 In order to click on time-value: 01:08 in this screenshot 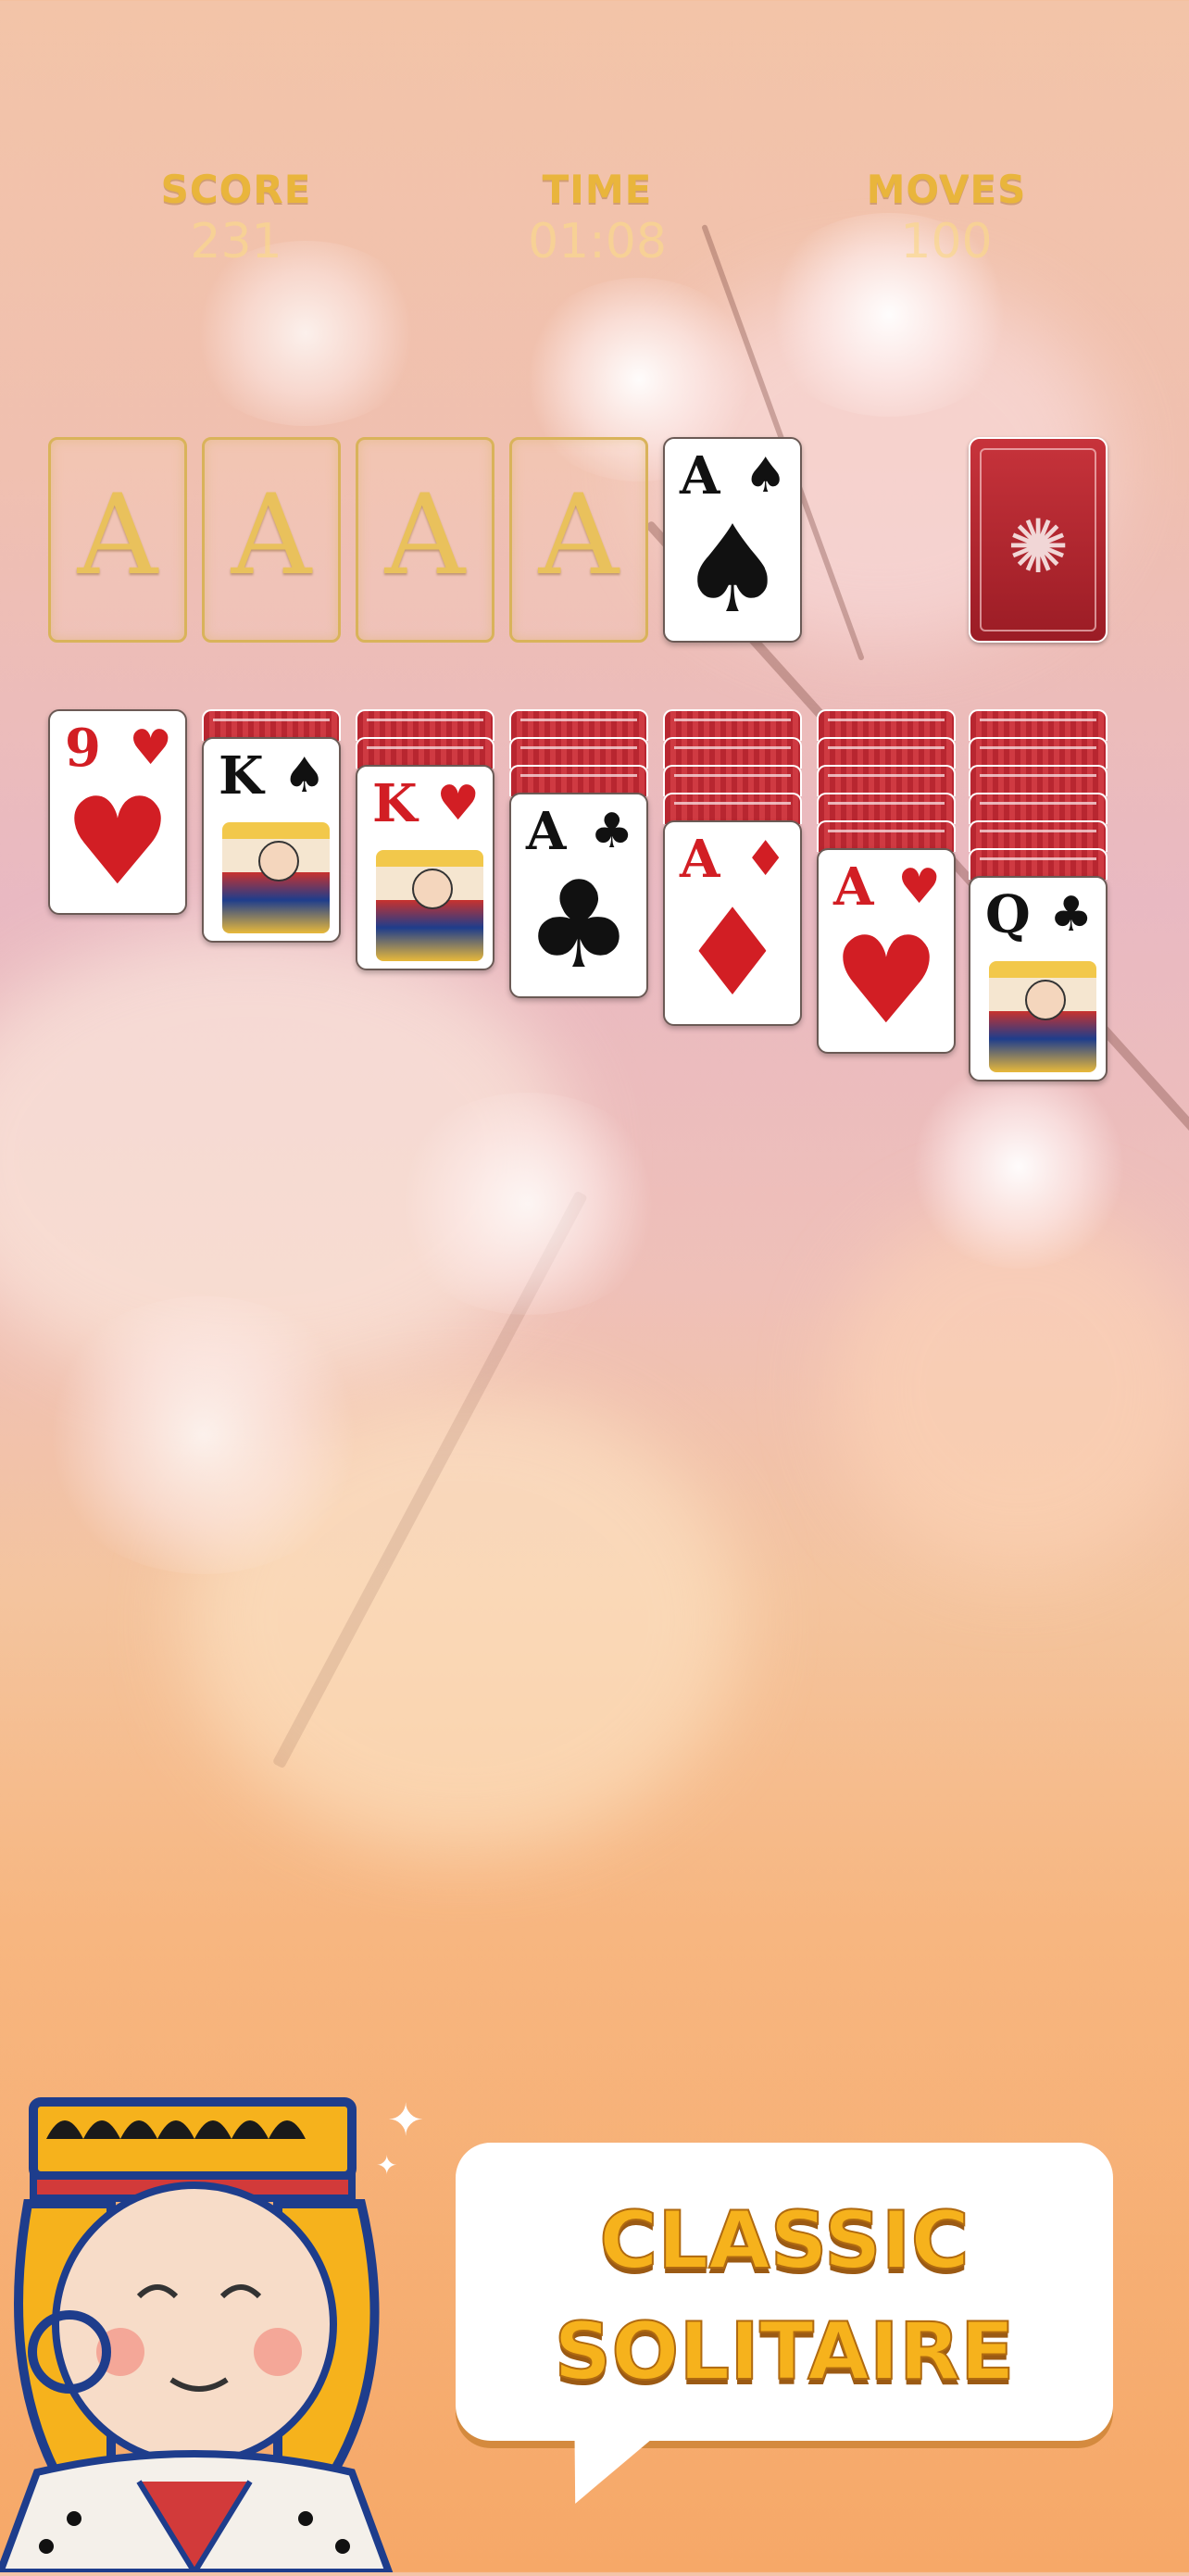, I will do `click(597, 241)`.